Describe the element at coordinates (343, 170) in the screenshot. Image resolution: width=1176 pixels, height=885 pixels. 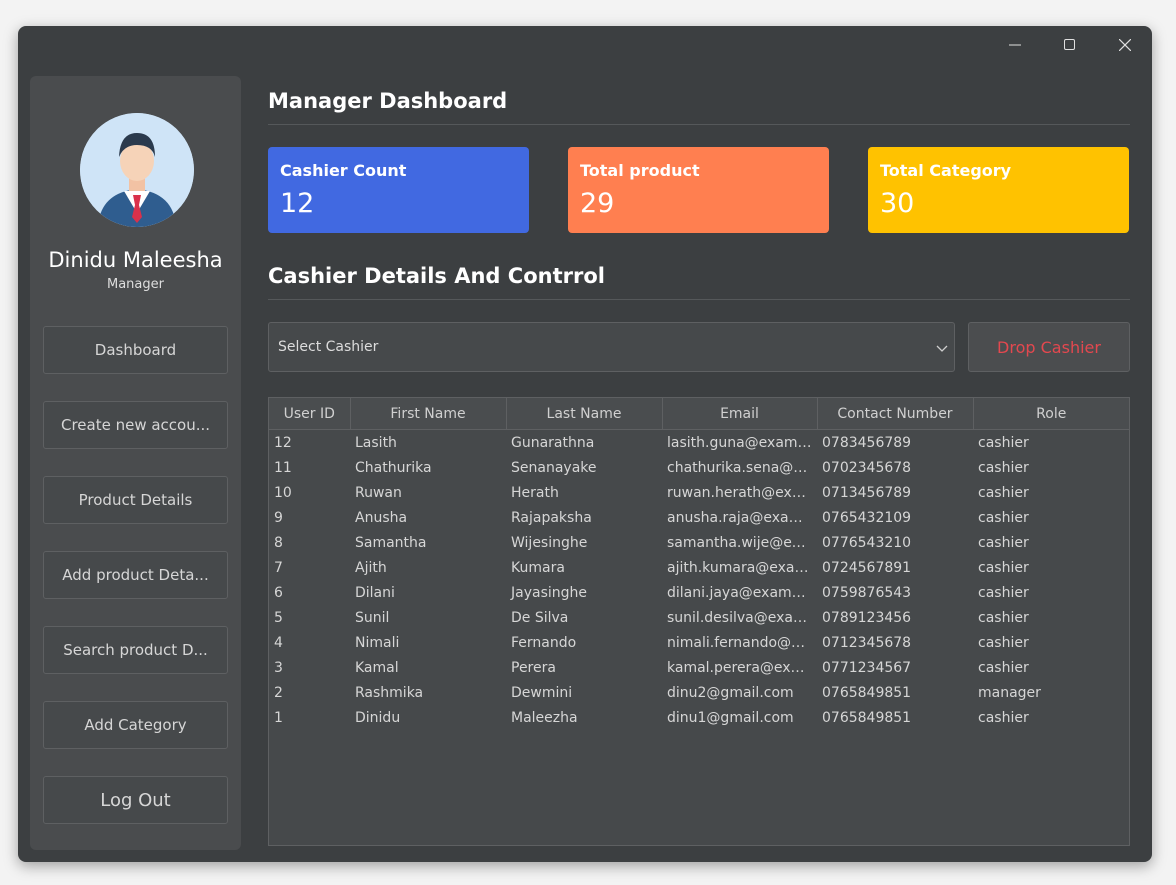
I see `card-title: Cashier Count` at that location.